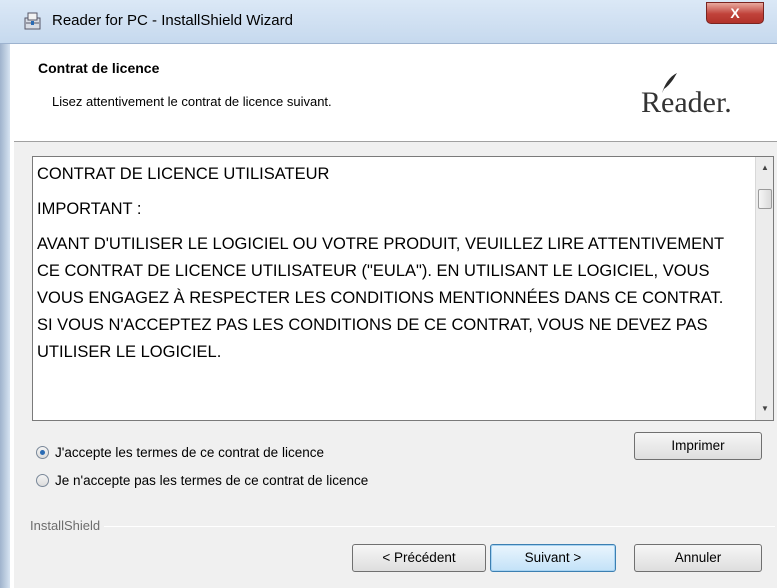 Image resolution: width=777 pixels, height=588 pixels. What do you see at coordinates (698, 558) in the screenshot?
I see `cancel-button: Annuler` at bounding box center [698, 558].